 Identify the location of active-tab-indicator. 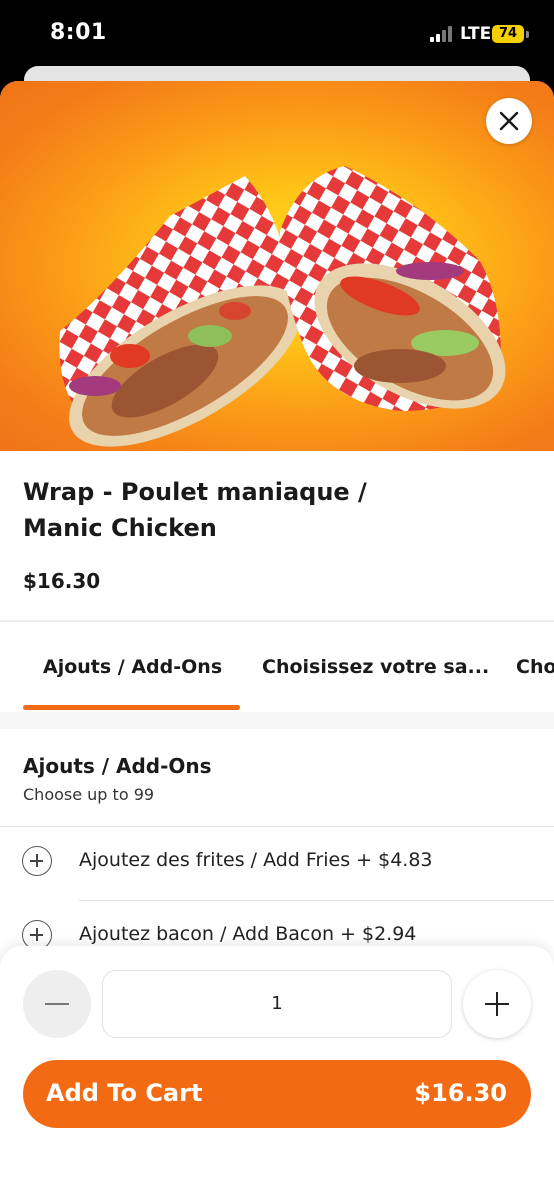
(131, 707).